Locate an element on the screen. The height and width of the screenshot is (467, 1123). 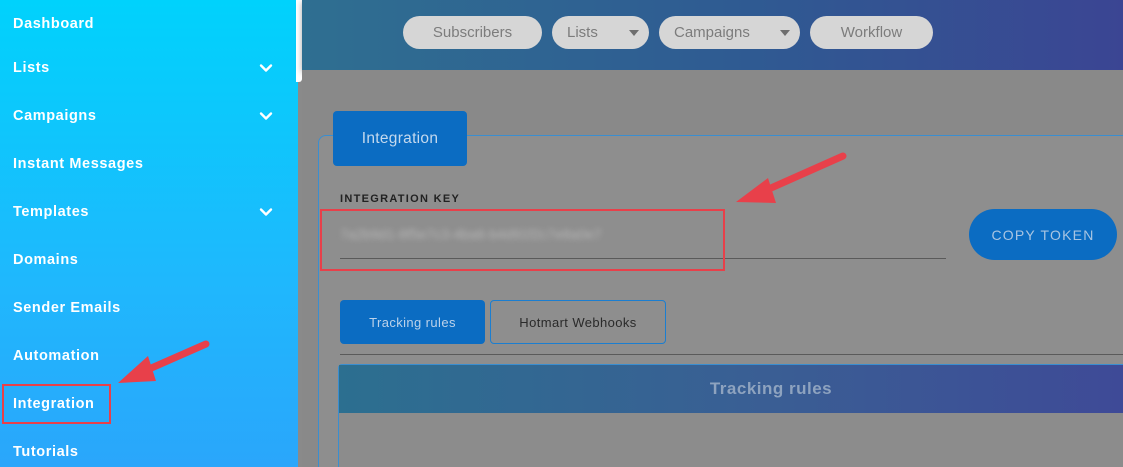
sidebar-item-label: Templates is located at coordinates (51, 212).